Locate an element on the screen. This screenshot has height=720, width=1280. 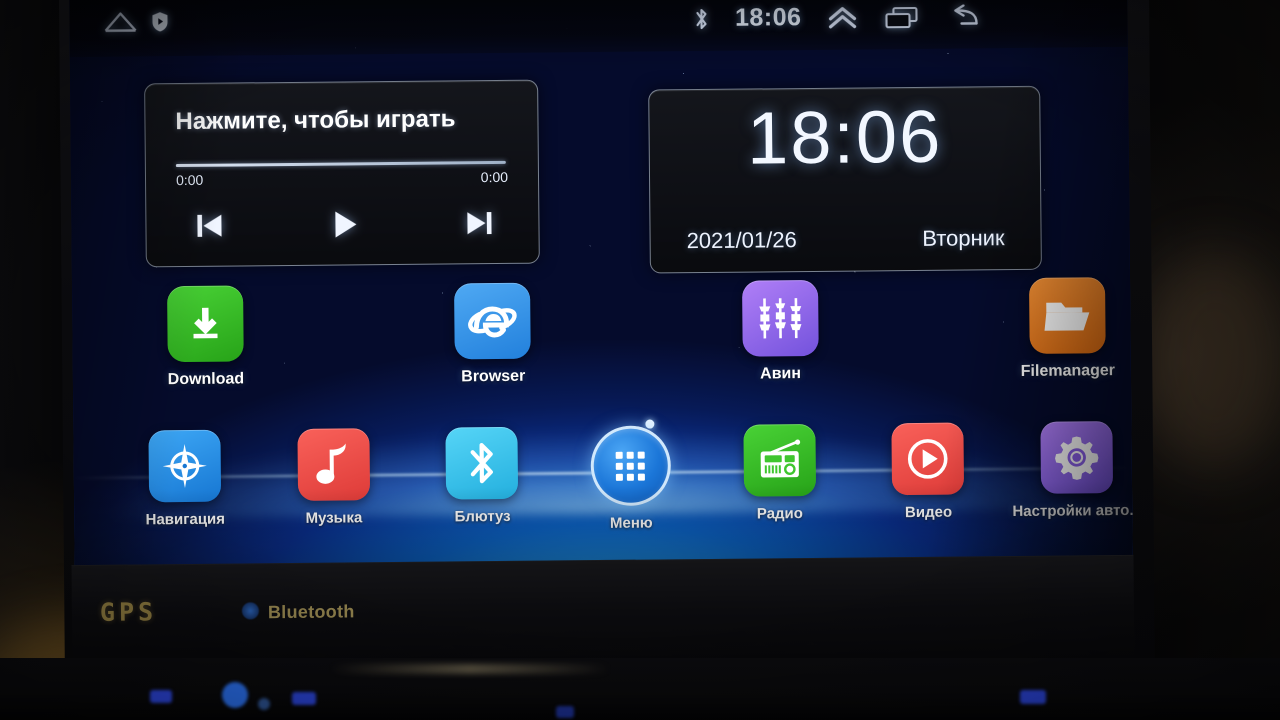
app-bluetooth: Блютуз is located at coordinates (482, 480).